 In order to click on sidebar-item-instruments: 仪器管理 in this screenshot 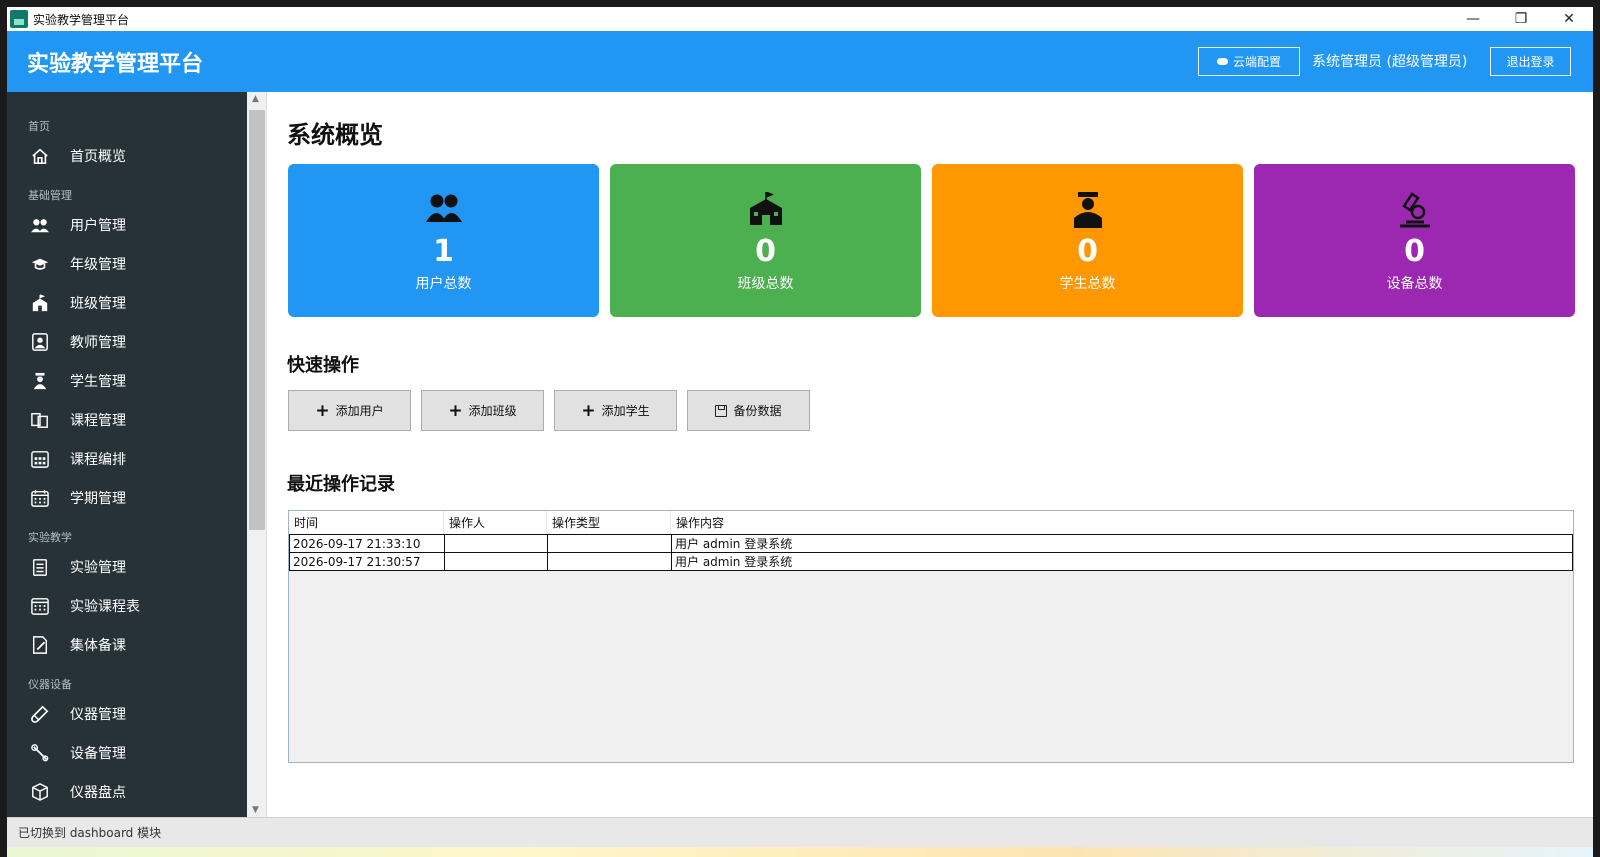, I will do `click(127, 713)`.